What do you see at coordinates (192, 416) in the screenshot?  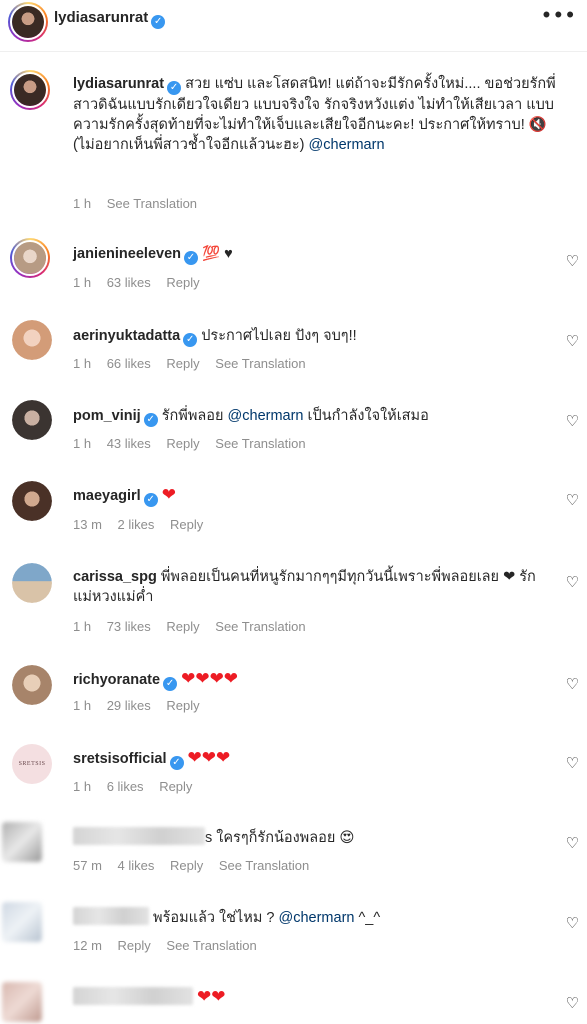 I see `comment-body: รักพี่พลอย` at bounding box center [192, 416].